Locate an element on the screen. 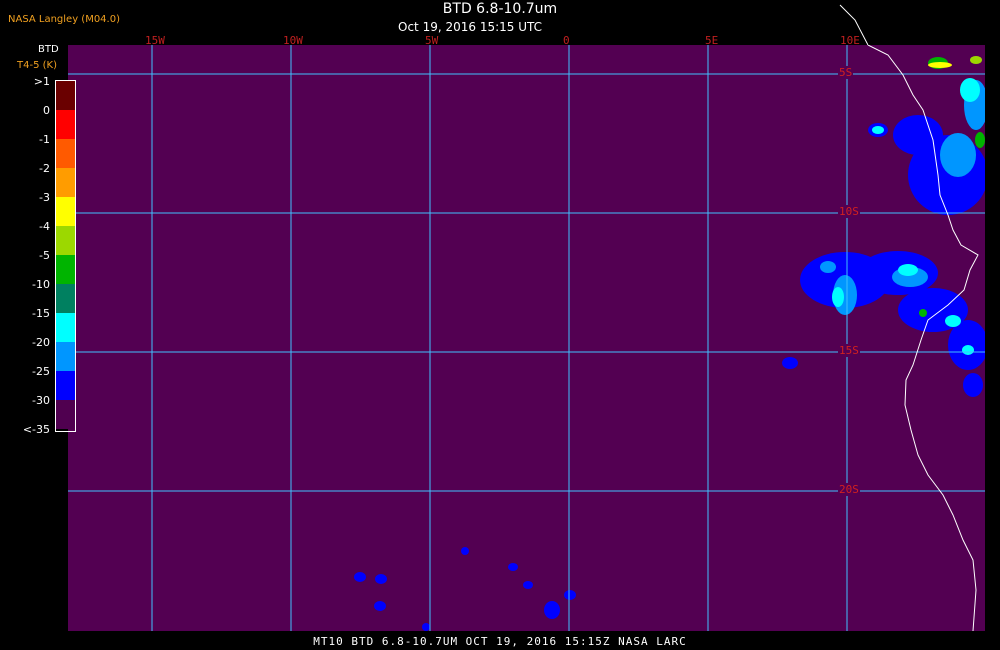  colorbar-tick-label: -25 is located at coordinates (41, 371).